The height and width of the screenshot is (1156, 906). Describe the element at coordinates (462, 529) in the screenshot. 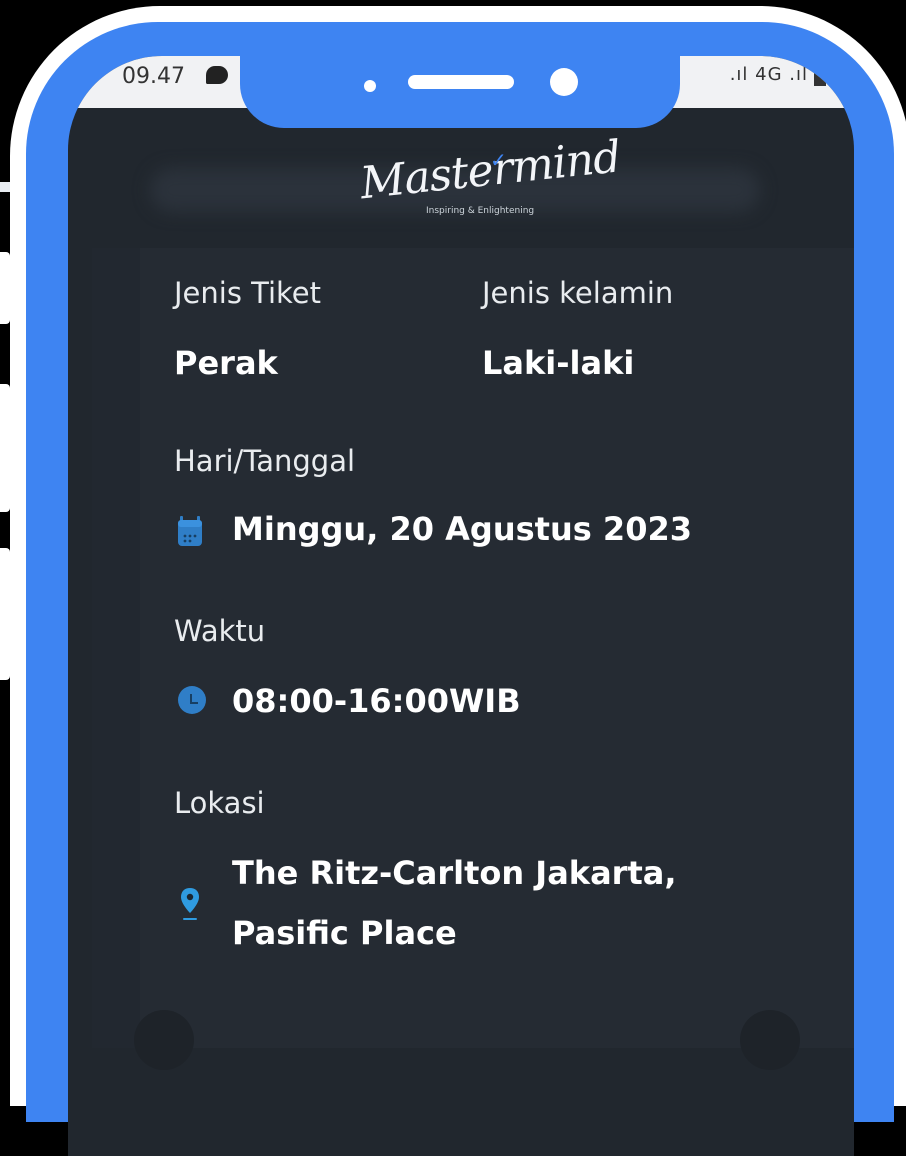

I see `date-value: Minggu, 20 Agustus 2023` at that location.